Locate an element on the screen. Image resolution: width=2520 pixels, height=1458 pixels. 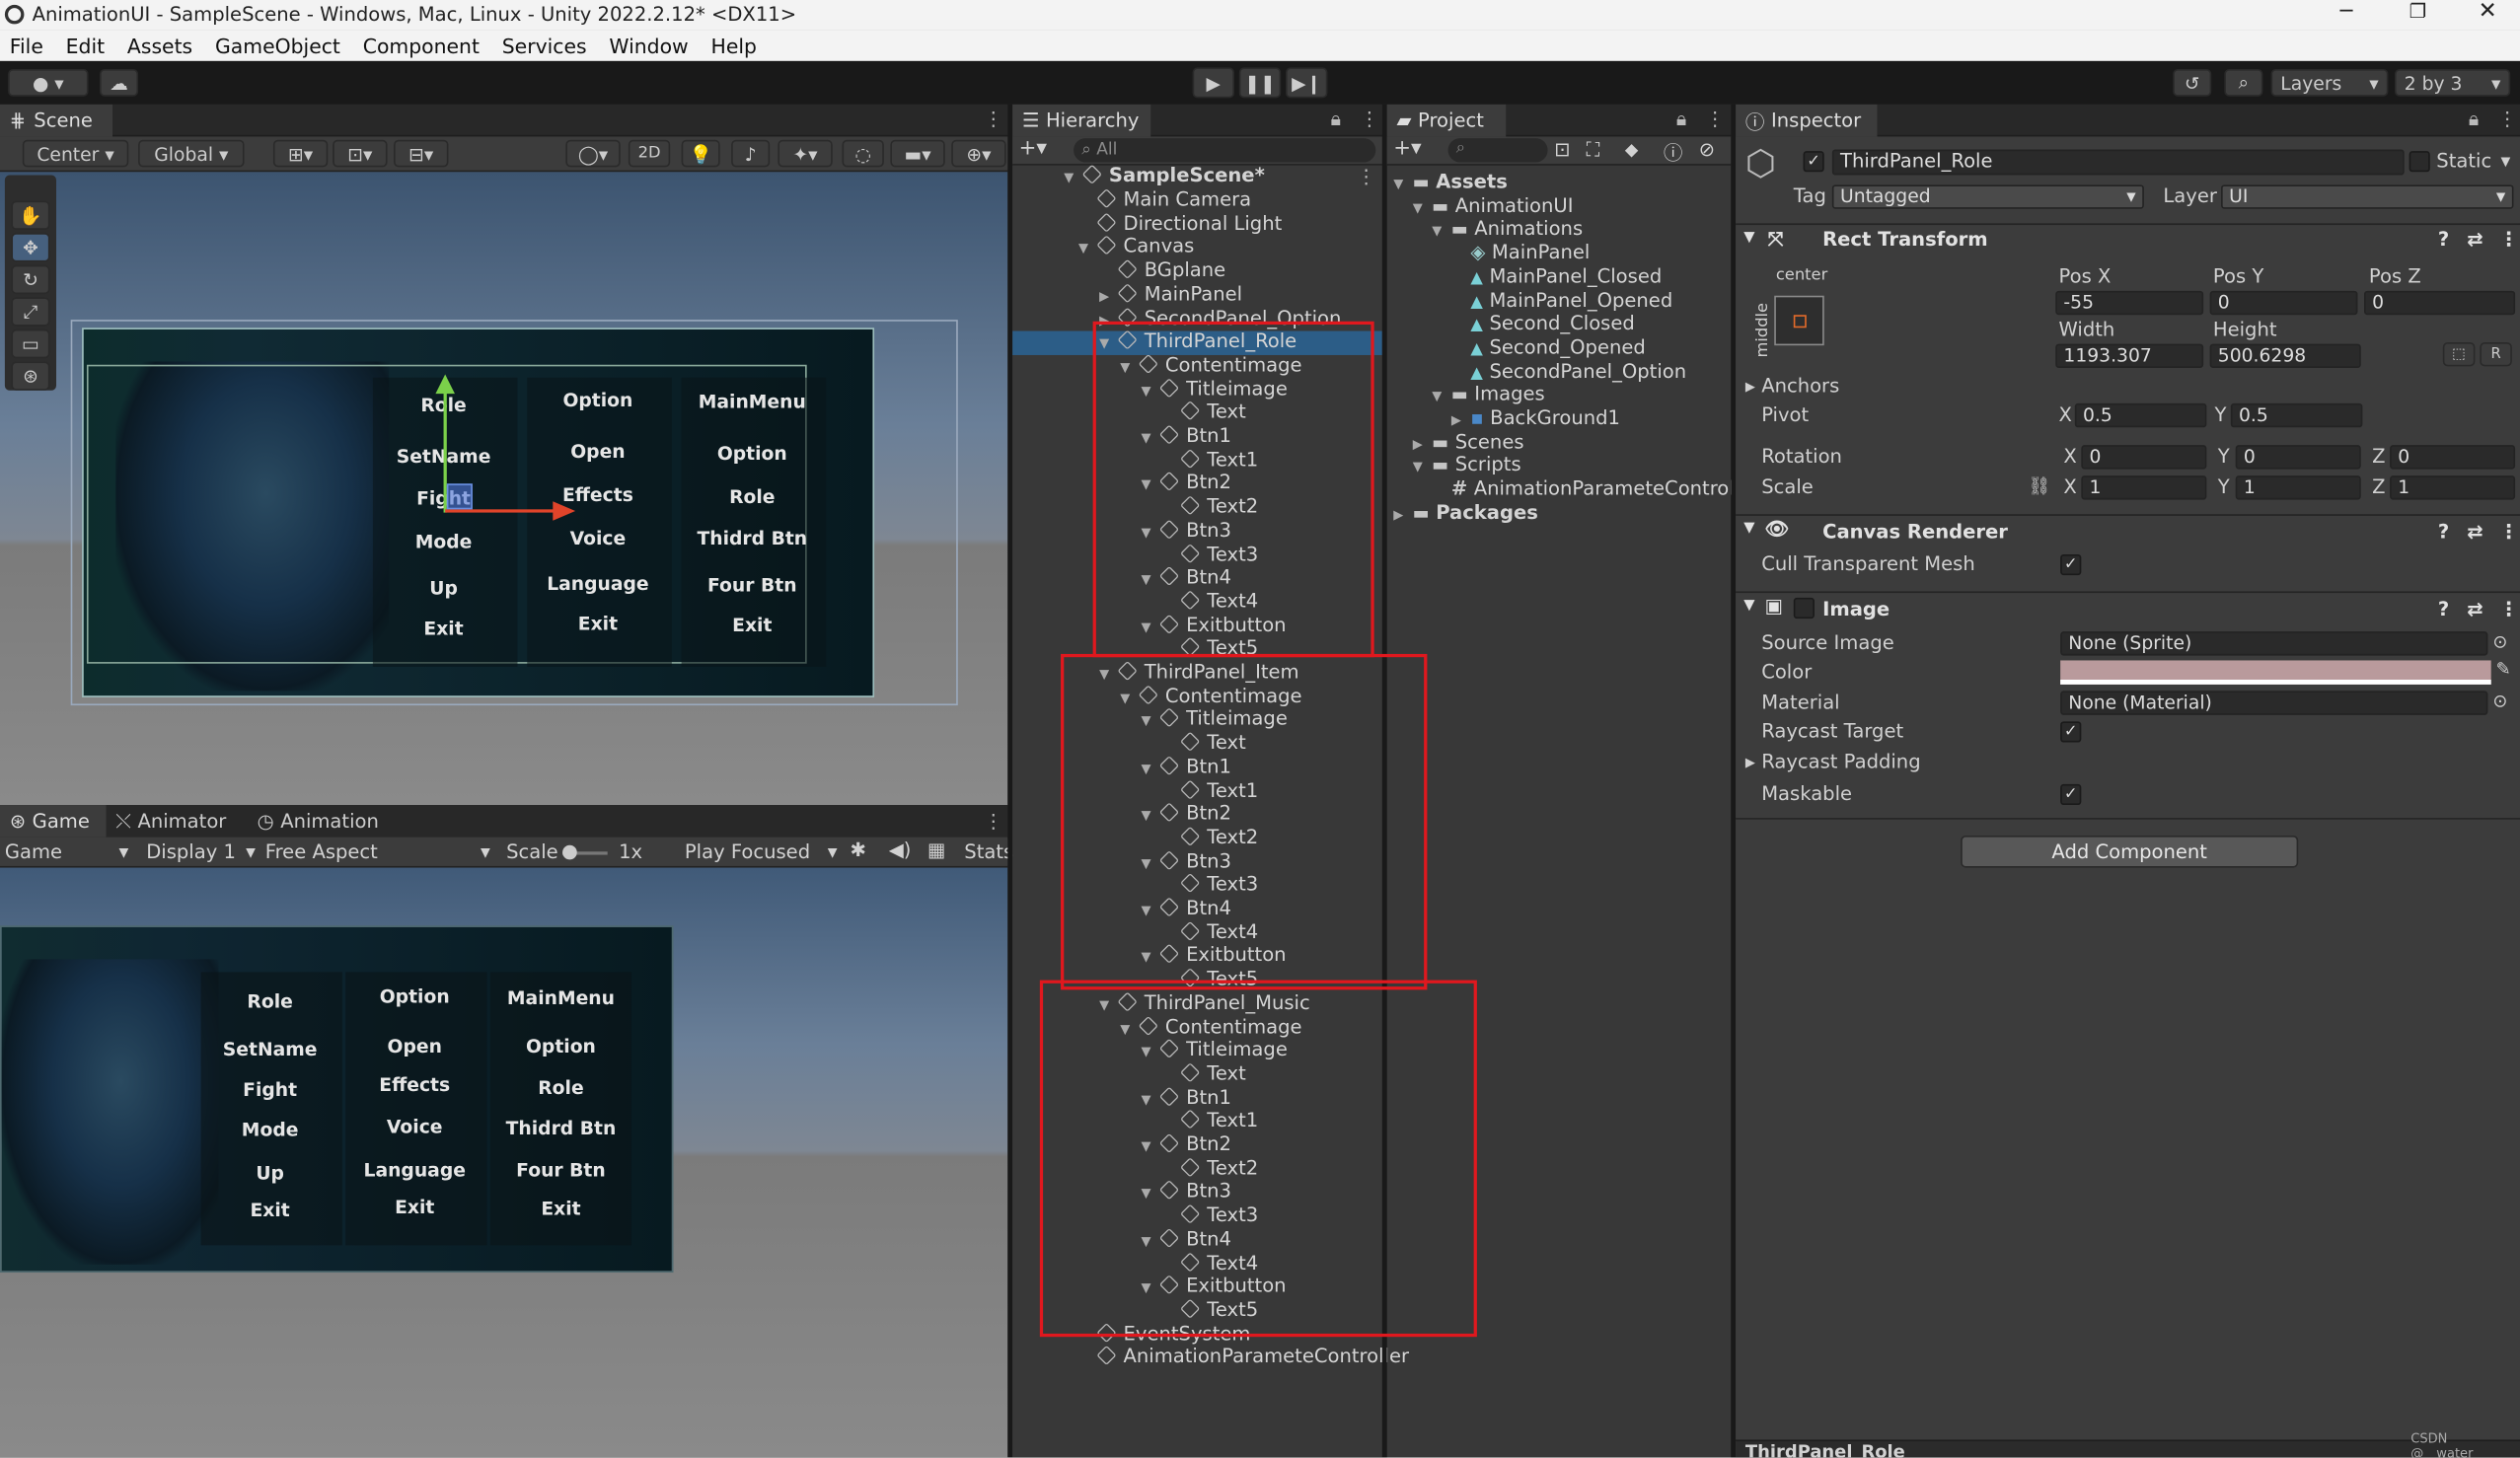
effects-icon: ✦▾ is located at coordinates (805, 153).